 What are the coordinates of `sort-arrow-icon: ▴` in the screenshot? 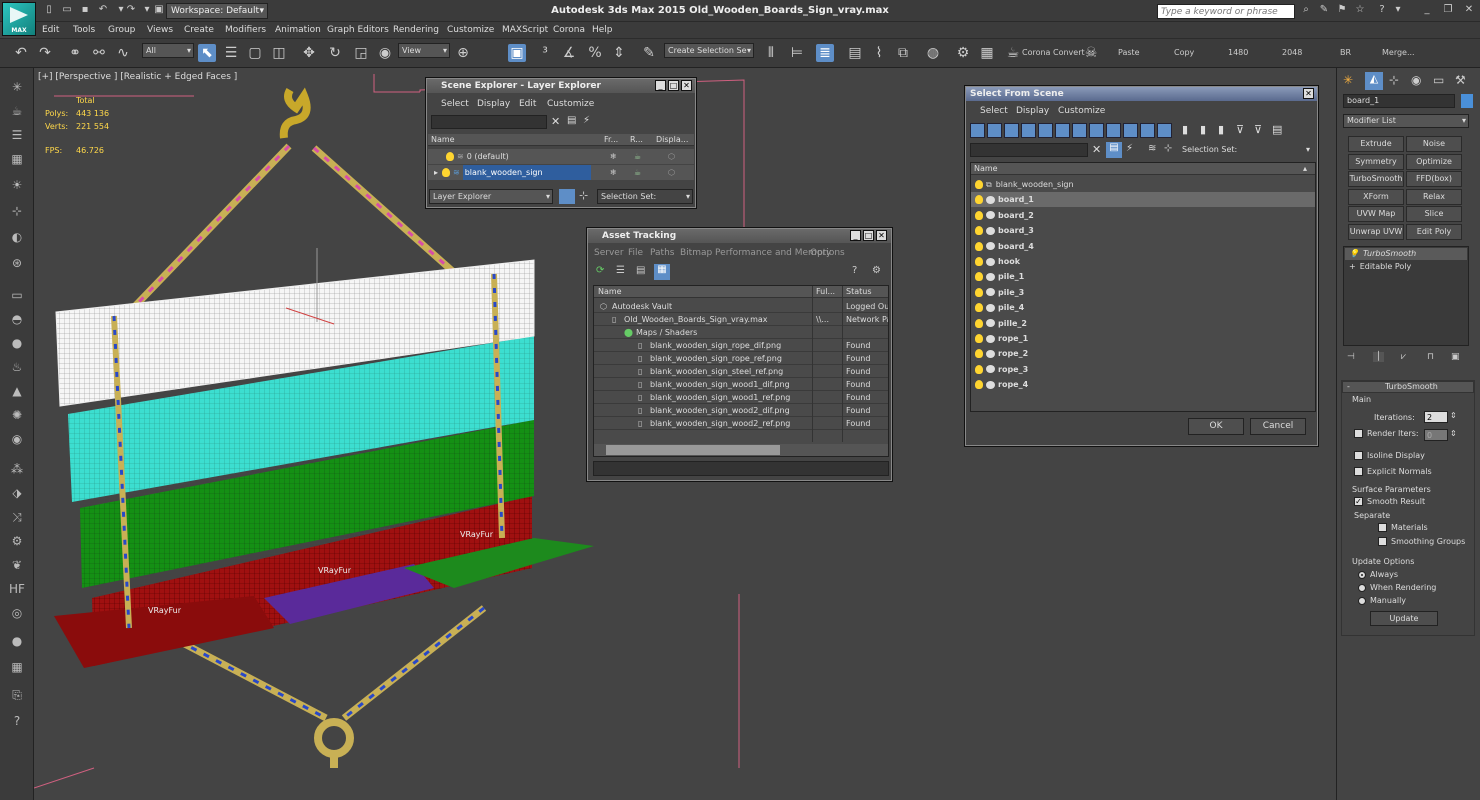 It's located at (1305, 169).